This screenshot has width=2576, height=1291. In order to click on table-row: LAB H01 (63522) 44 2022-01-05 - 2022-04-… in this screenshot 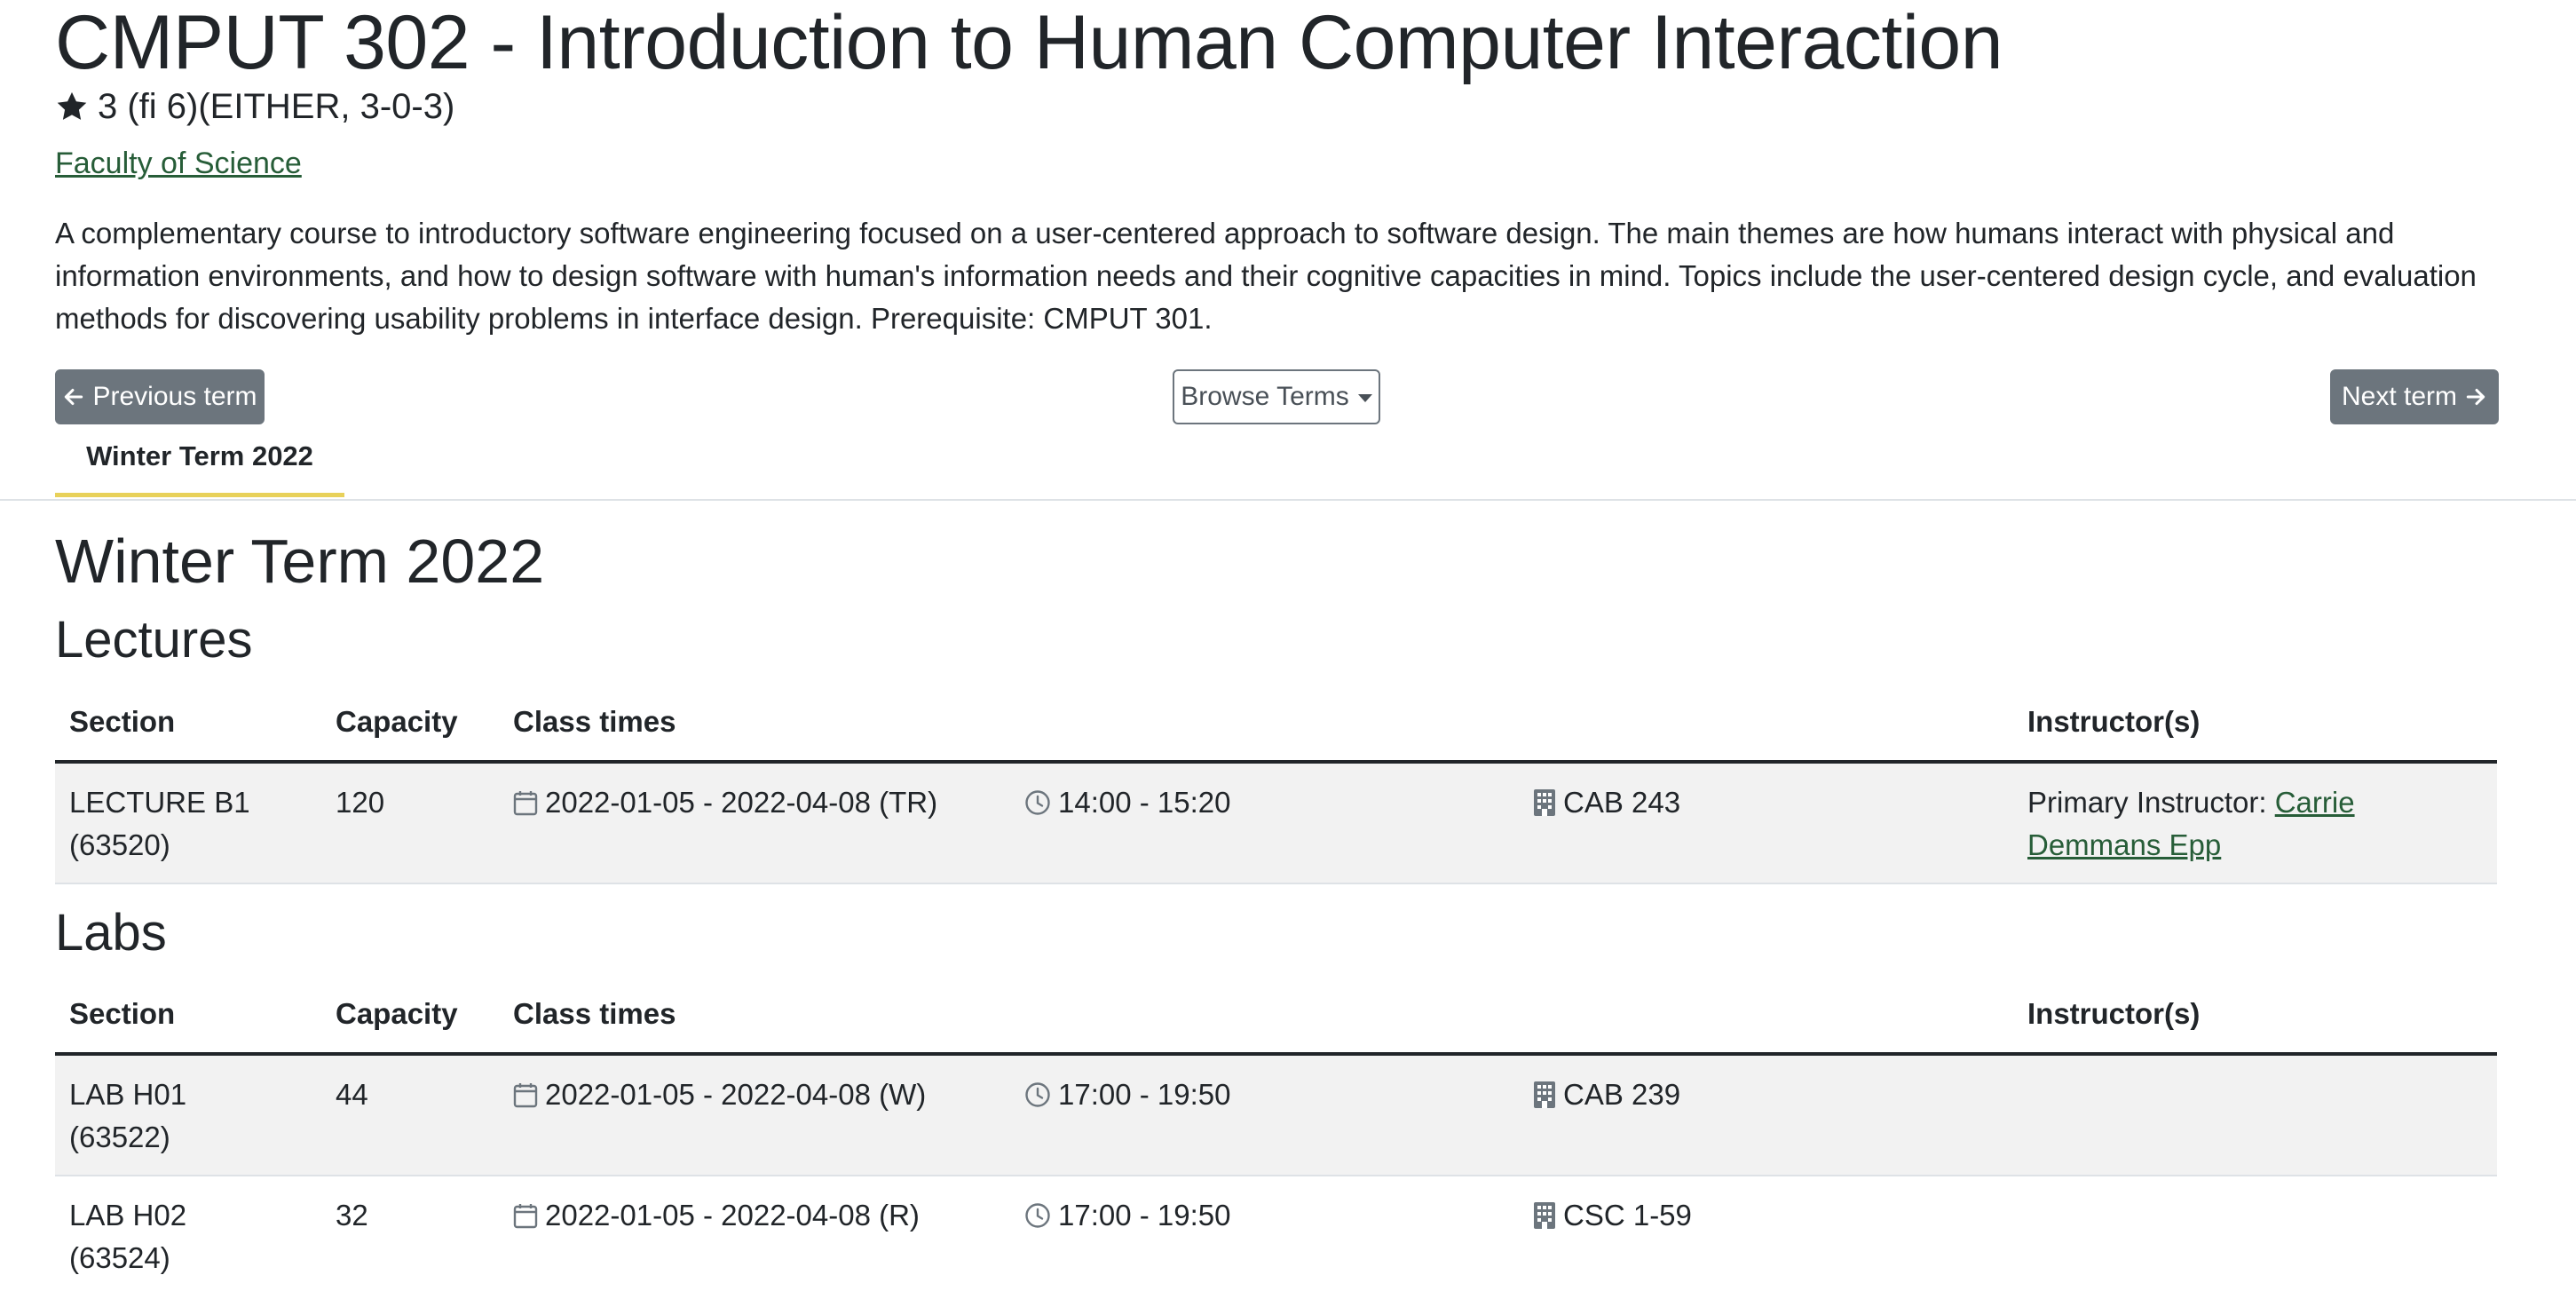, I will do `click(1276, 1115)`.